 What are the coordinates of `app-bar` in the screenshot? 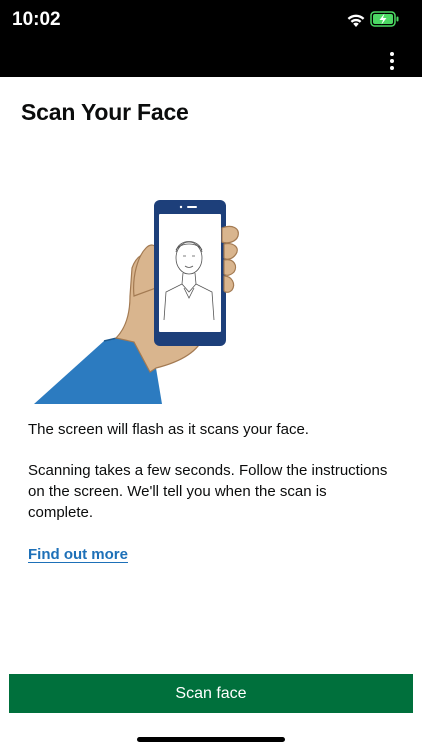 It's located at (211, 60).